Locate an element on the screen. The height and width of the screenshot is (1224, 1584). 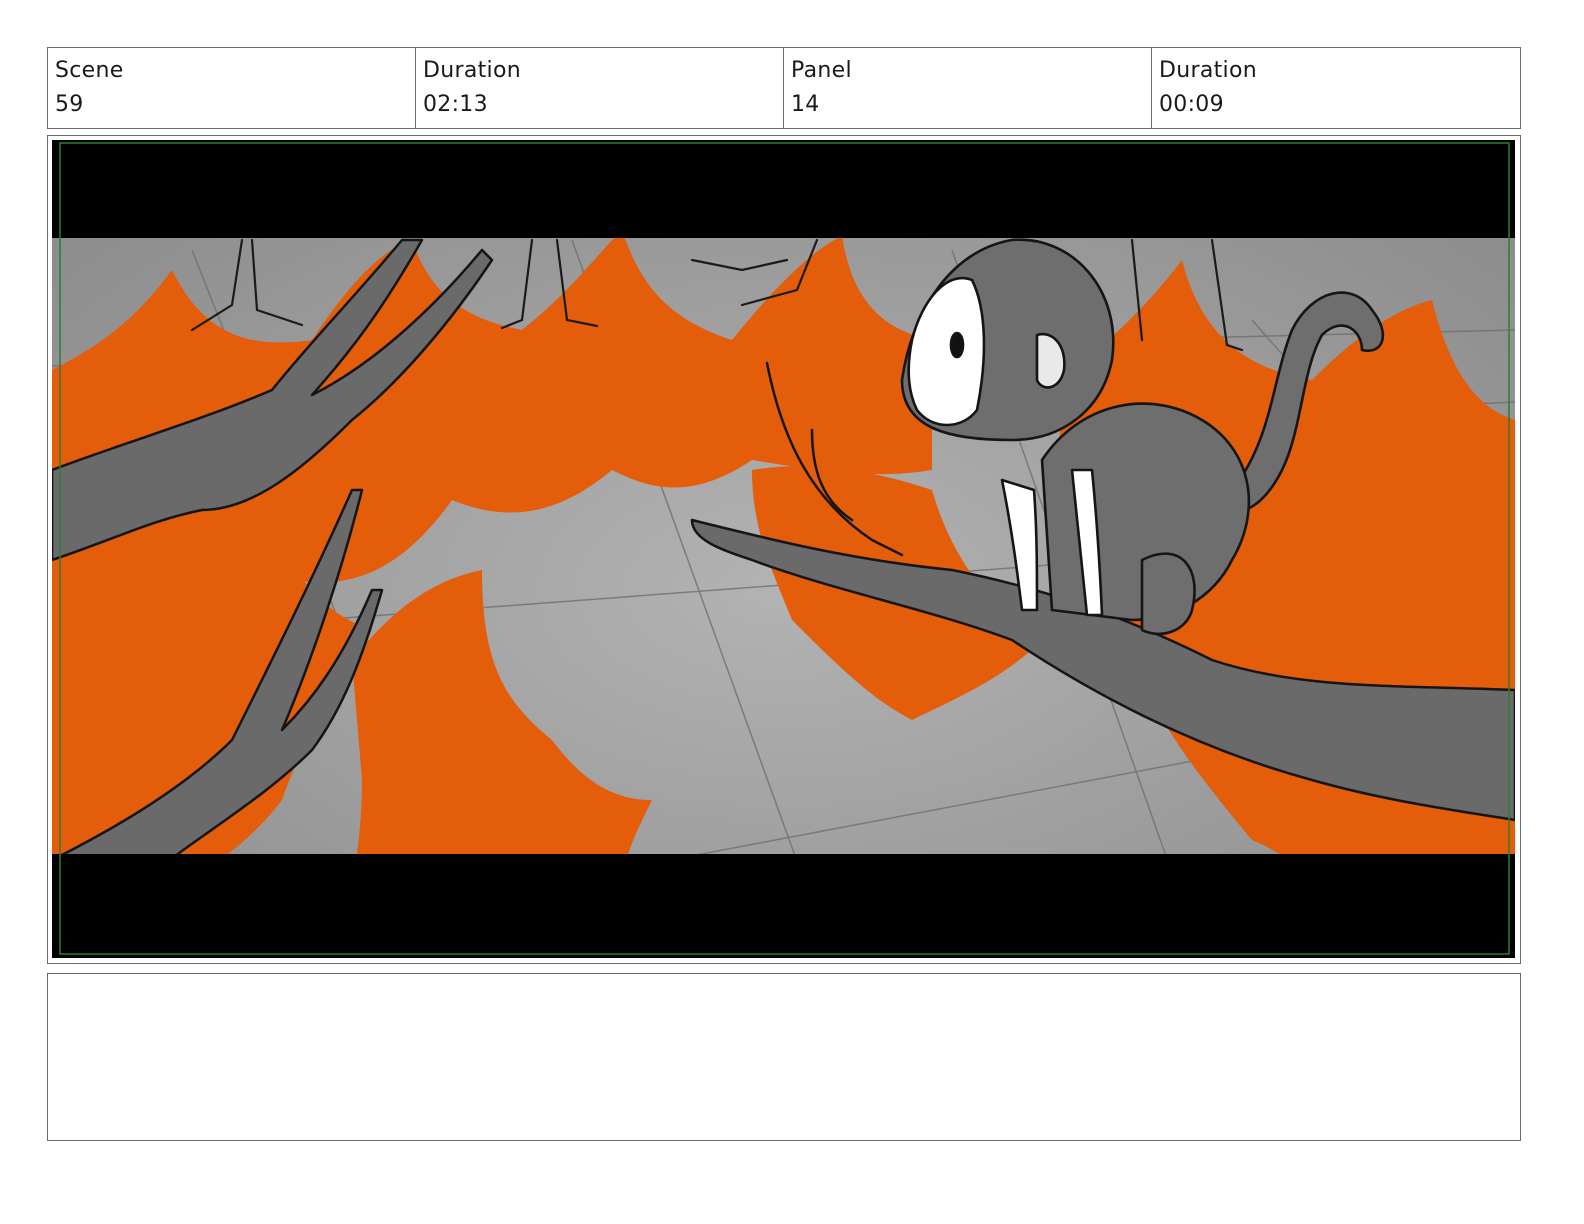
monkey-hind-leg is located at coordinates (1168, 594).